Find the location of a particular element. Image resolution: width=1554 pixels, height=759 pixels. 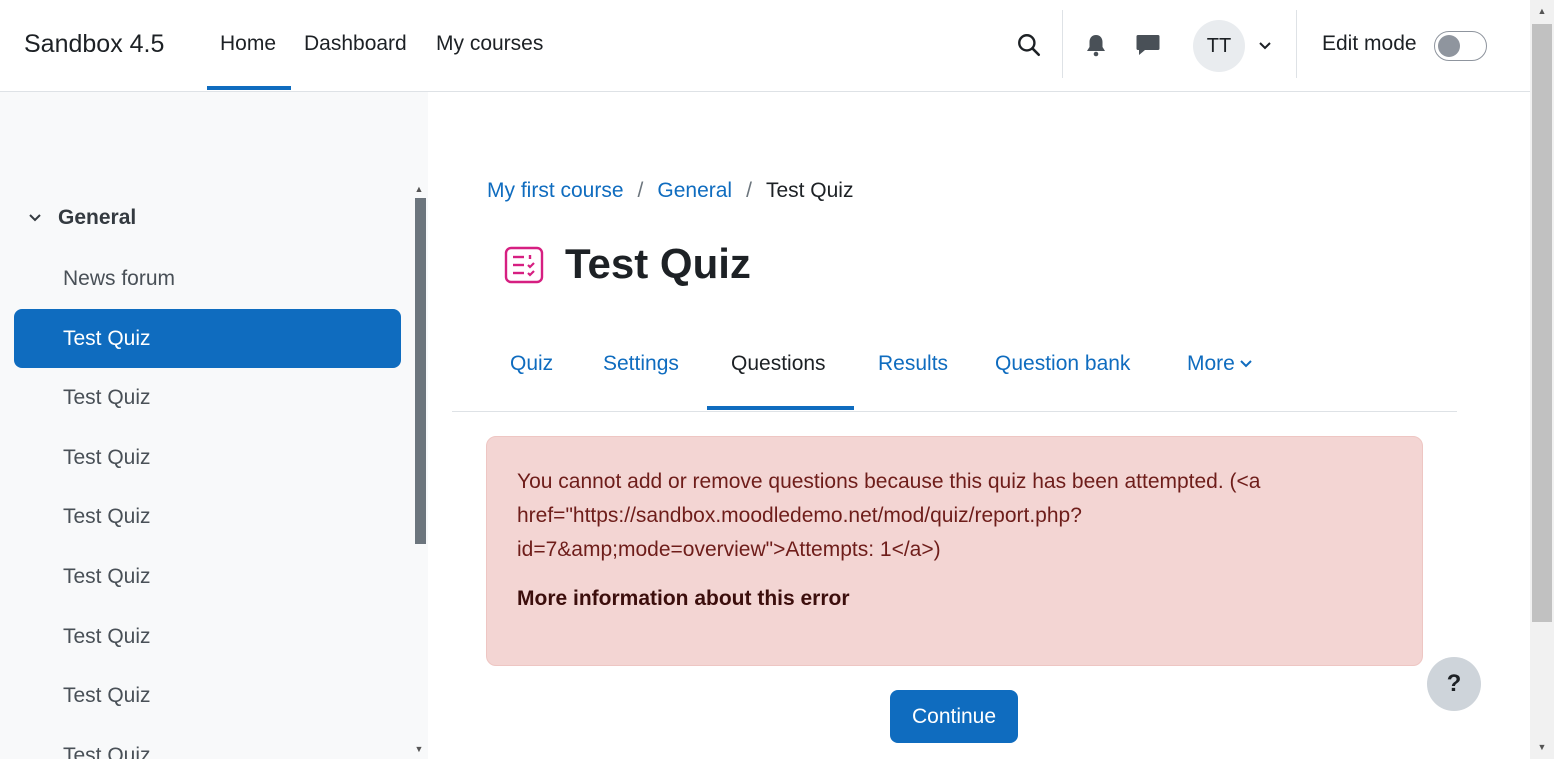

page-title: Test Quiz is located at coordinates (658, 263).